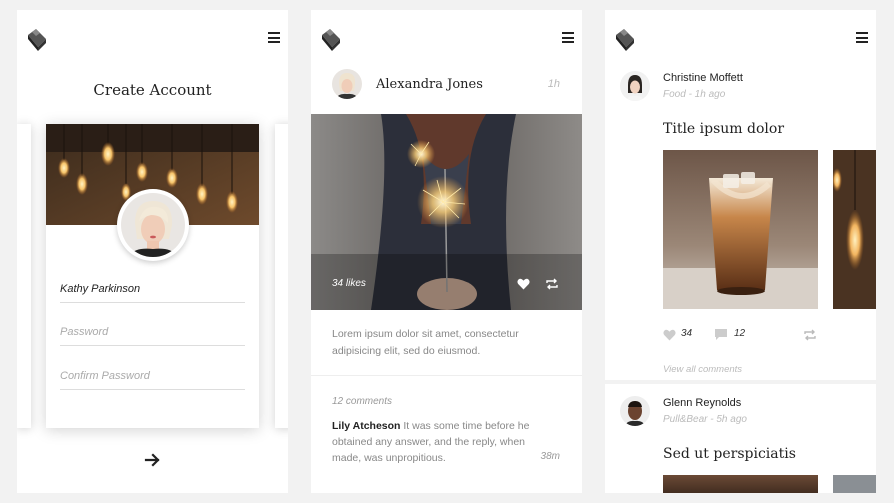 Image resolution: width=894 pixels, height=503 pixels. What do you see at coordinates (152, 336) in the screenshot?
I see `password-field` at bounding box center [152, 336].